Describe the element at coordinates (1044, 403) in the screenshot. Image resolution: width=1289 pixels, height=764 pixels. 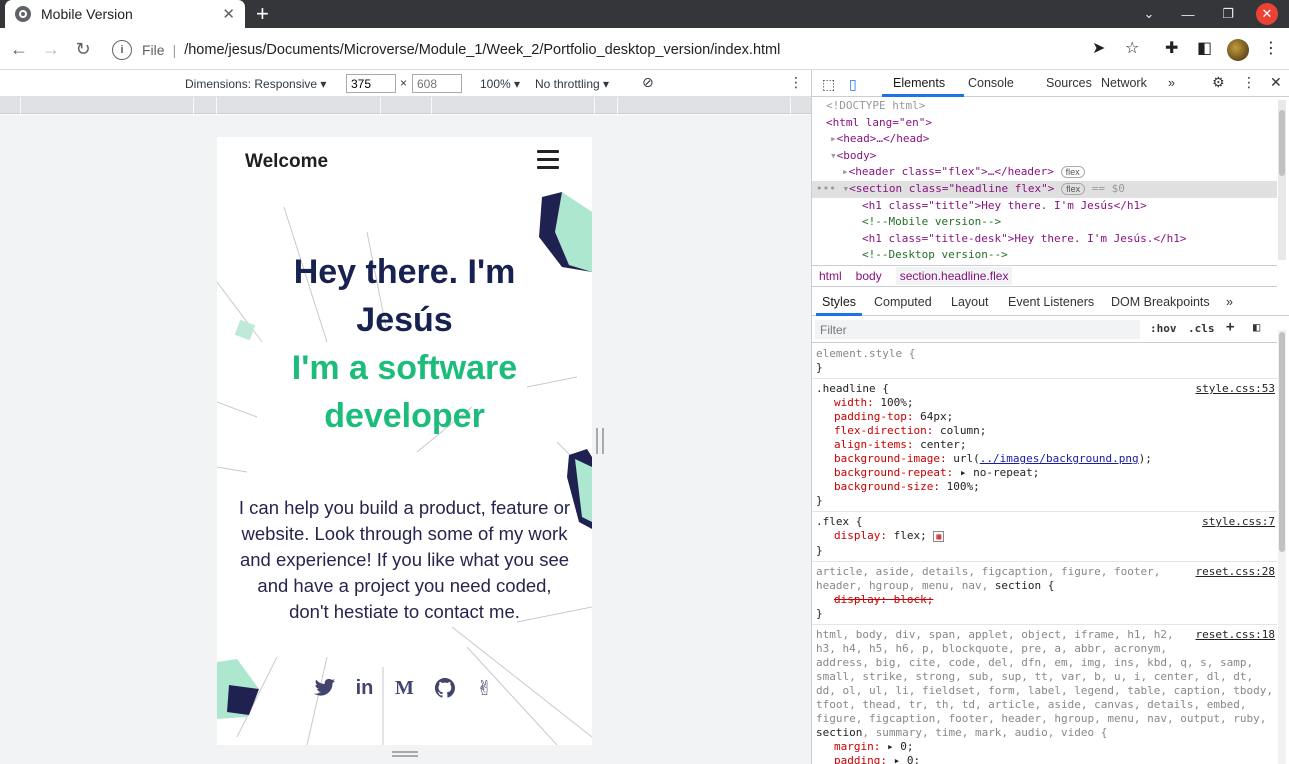
I see `css-declaration: width: 100%;` at that location.